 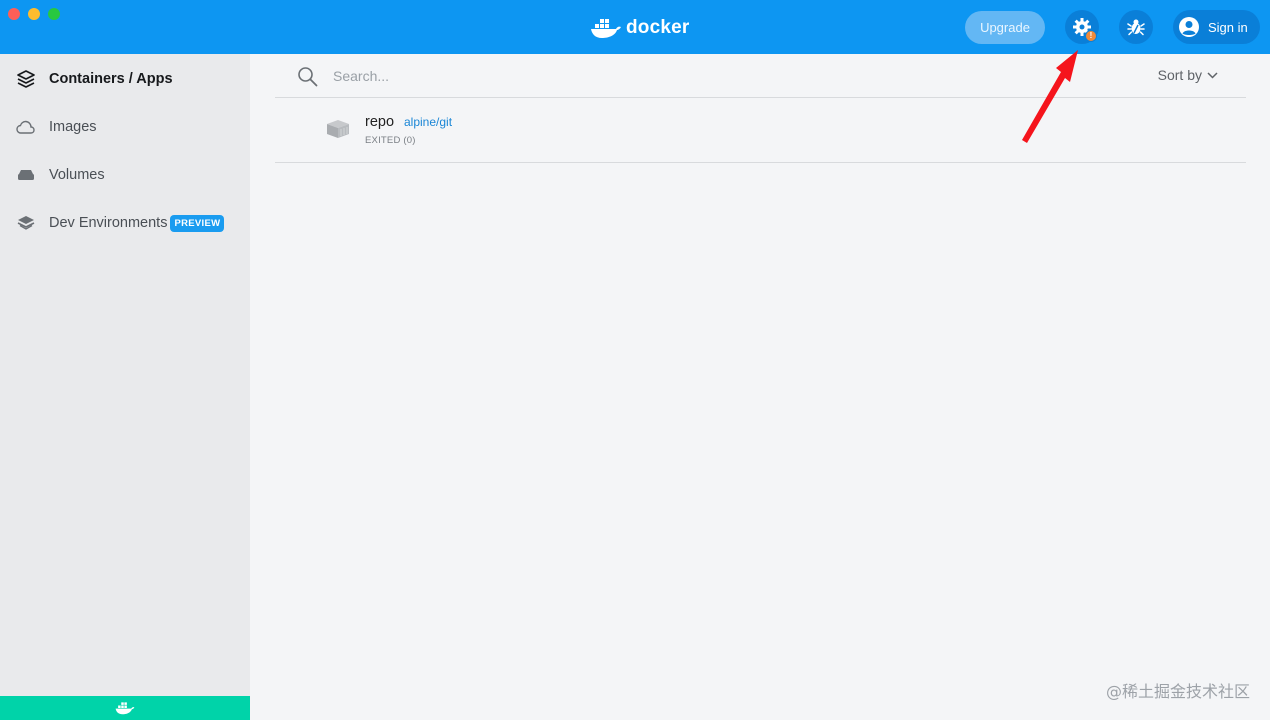 What do you see at coordinates (25, 175) in the screenshot?
I see `volume-icon` at bounding box center [25, 175].